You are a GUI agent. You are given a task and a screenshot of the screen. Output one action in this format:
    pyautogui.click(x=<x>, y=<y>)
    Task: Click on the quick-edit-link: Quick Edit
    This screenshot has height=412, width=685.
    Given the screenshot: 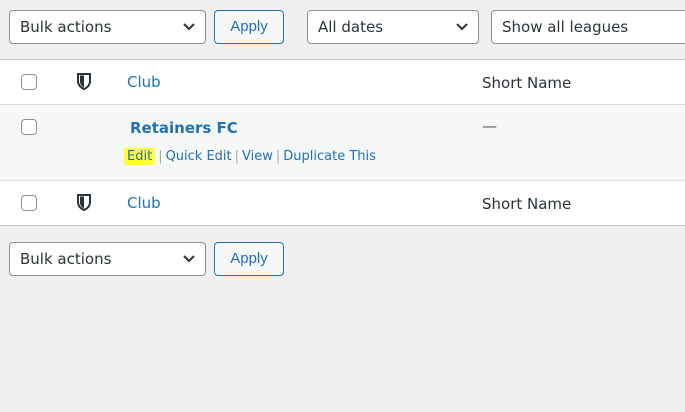 What is the action you would take?
    pyautogui.click(x=199, y=156)
    